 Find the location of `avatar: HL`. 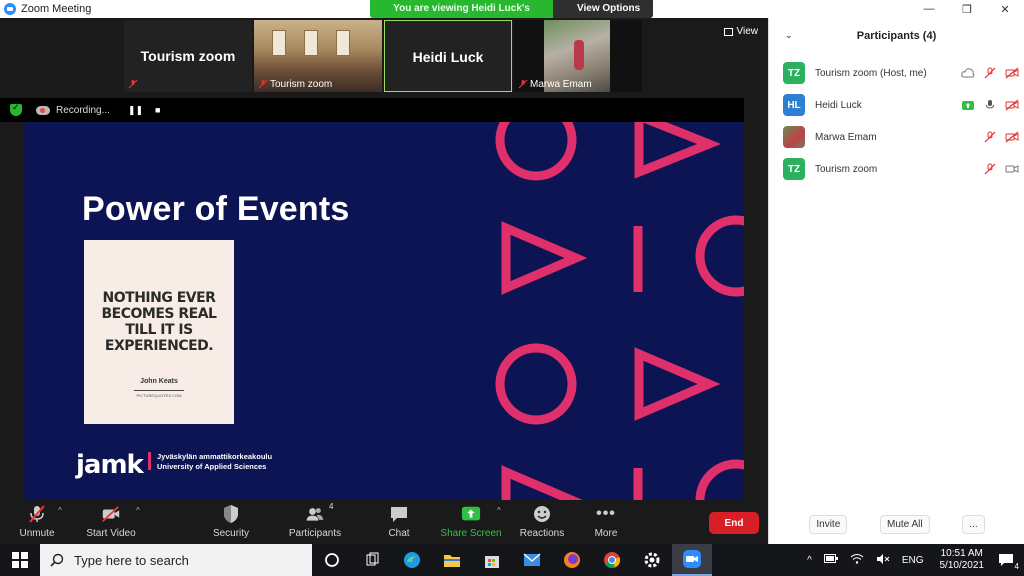

avatar: HL is located at coordinates (794, 105).